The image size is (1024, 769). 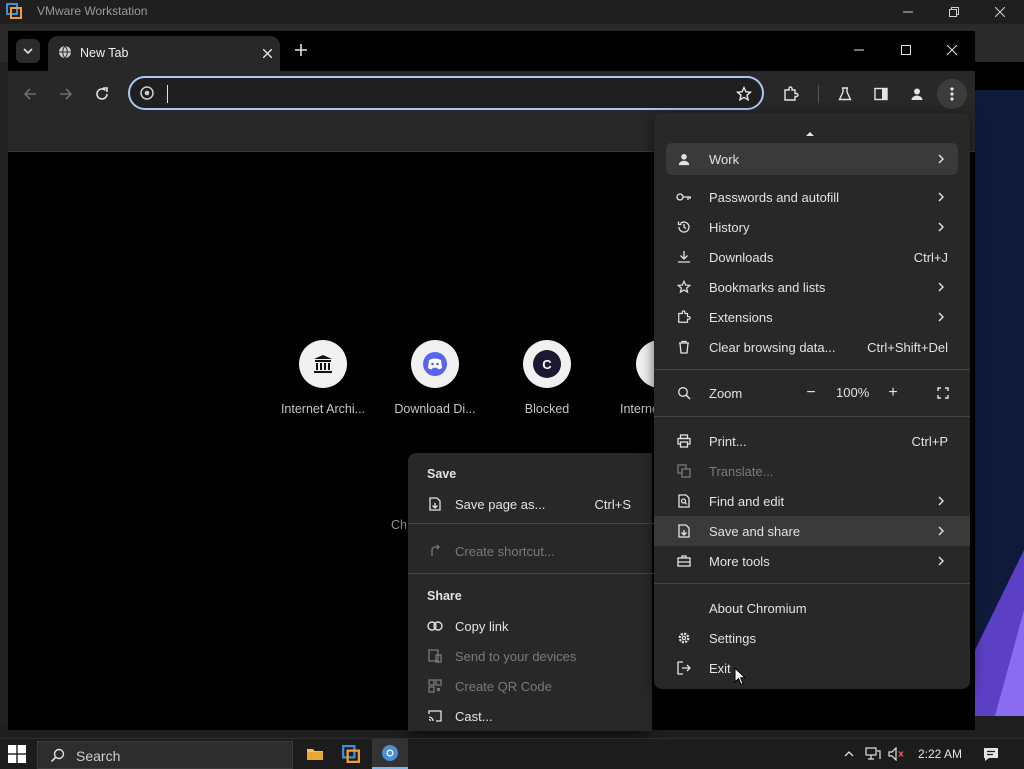 I want to click on exit-menu-item: Exit, so click(x=812, y=668).